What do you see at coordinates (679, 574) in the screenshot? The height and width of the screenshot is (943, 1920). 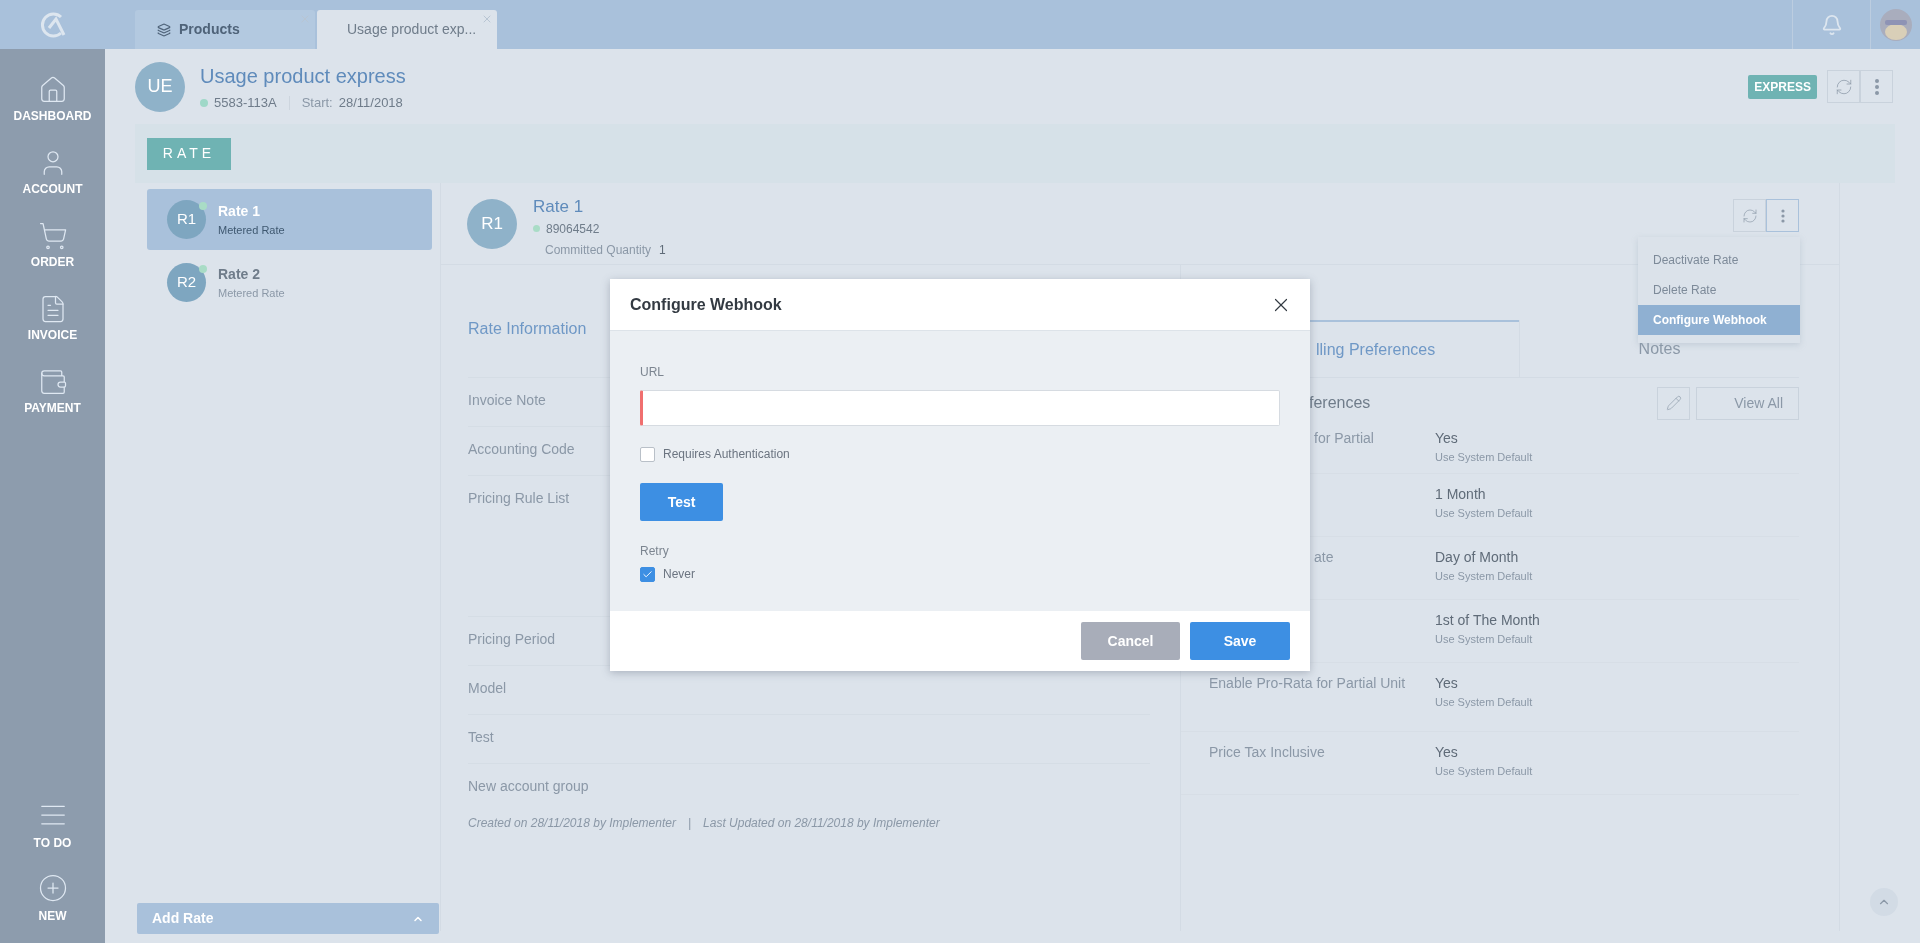 I see `checkbox-label: Never` at bounding box center [679, 574].